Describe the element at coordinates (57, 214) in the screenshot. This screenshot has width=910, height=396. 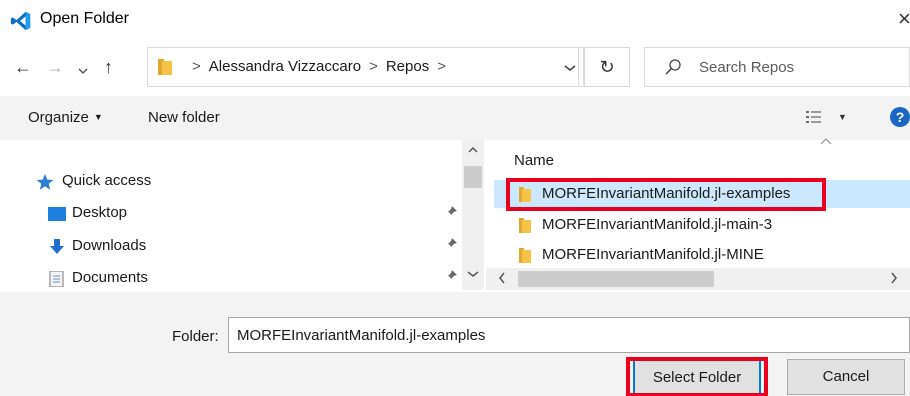
I see `desktop-icon` at that location.